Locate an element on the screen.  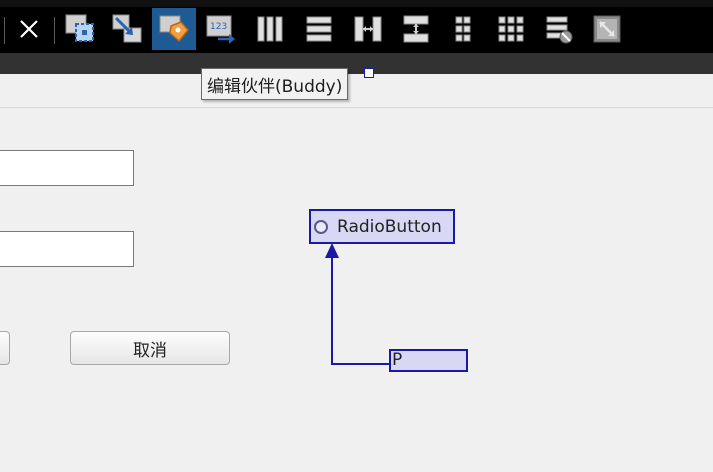
radio-button-label: RadioButton is located at coordinates (389, 226).